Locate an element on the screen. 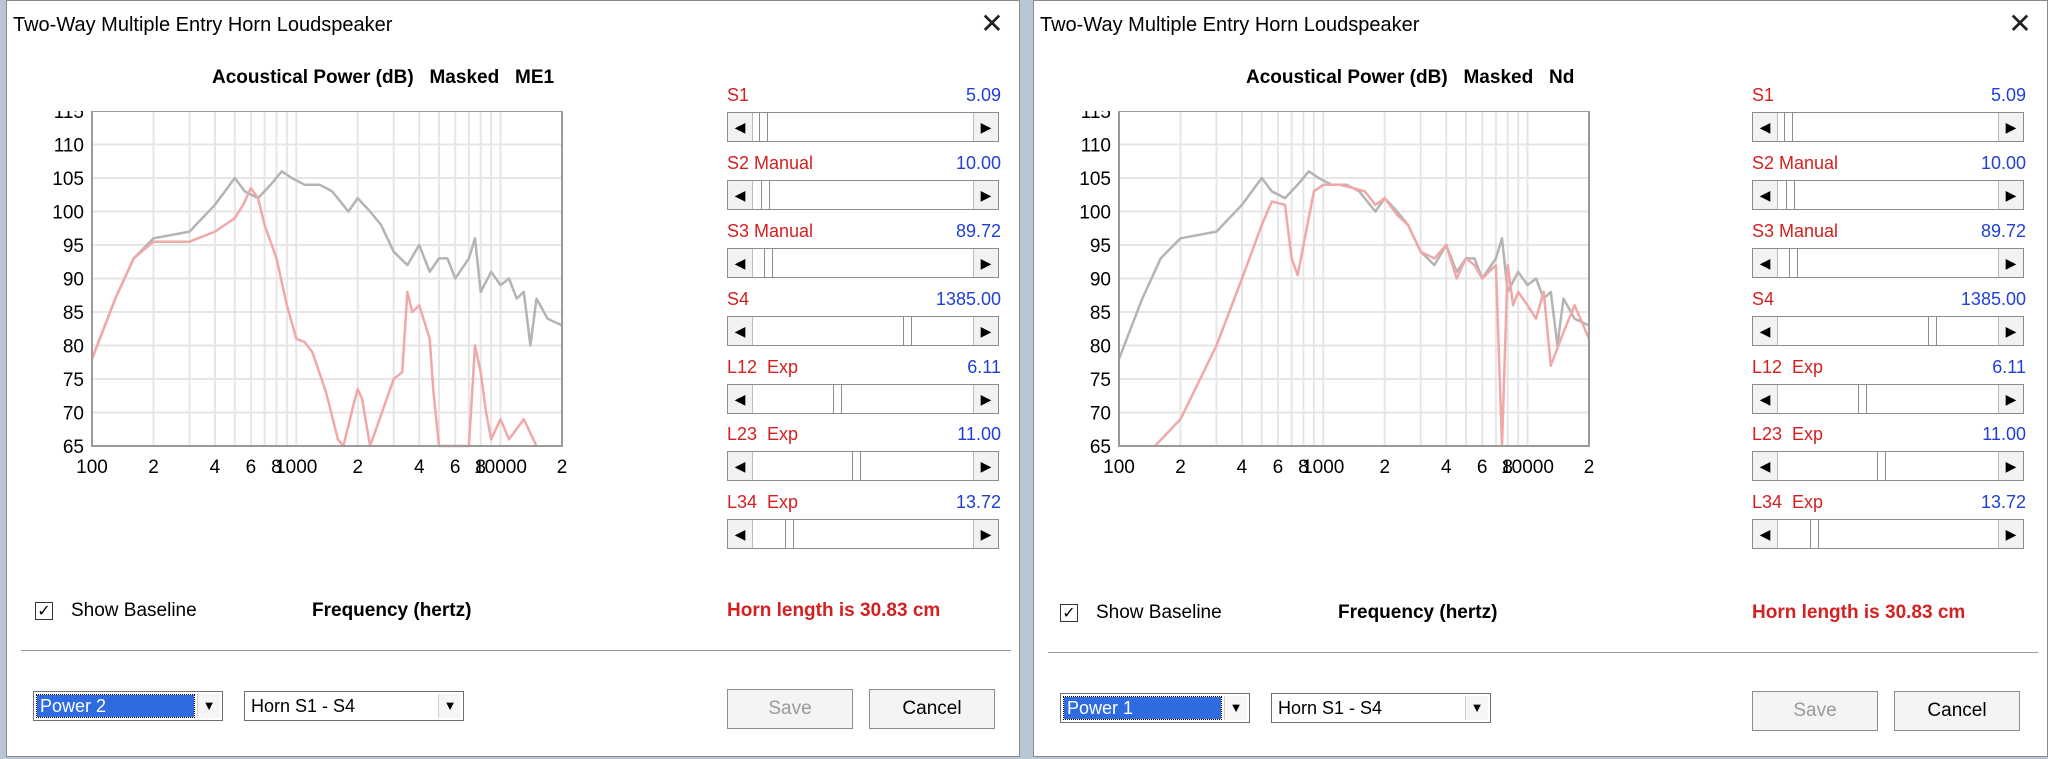 Image resolution: width=2048 pixels, height=759 pixels. y-tick-label: 65 is located at coordinates (73, 447).